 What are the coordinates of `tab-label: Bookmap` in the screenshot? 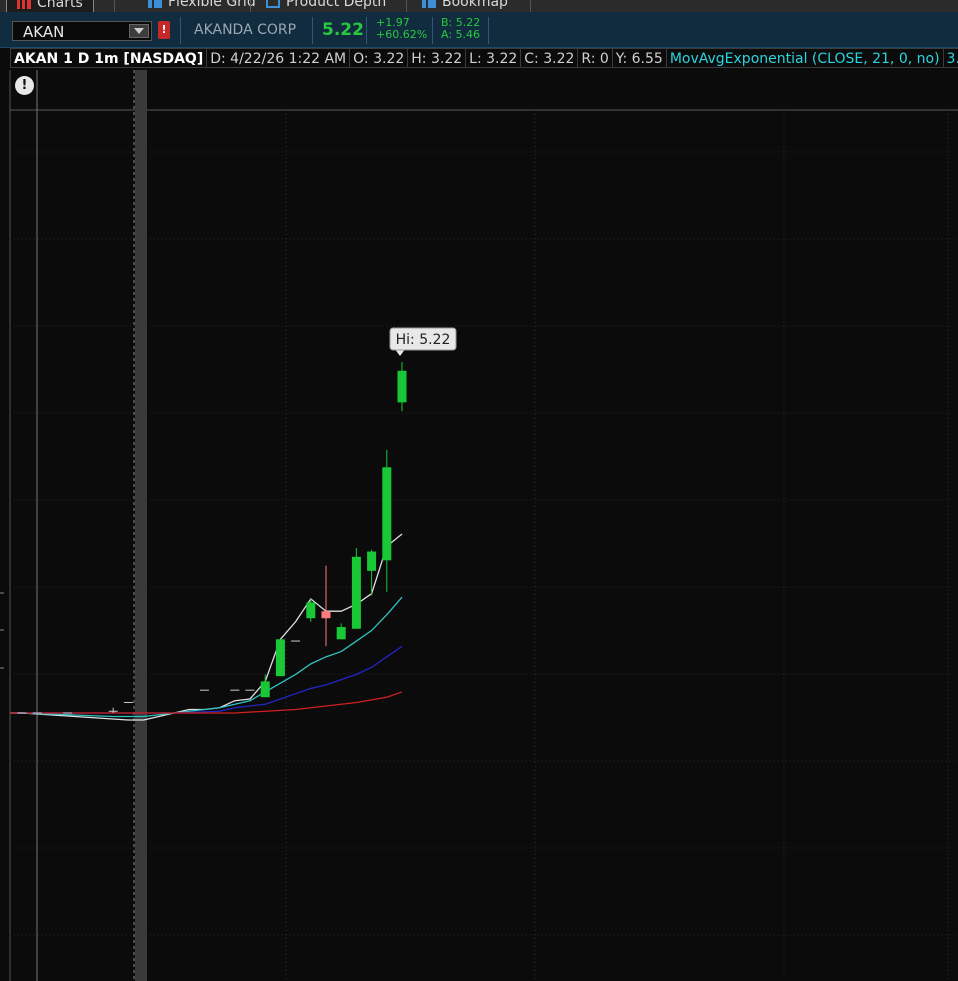 It's located at (475, 5).